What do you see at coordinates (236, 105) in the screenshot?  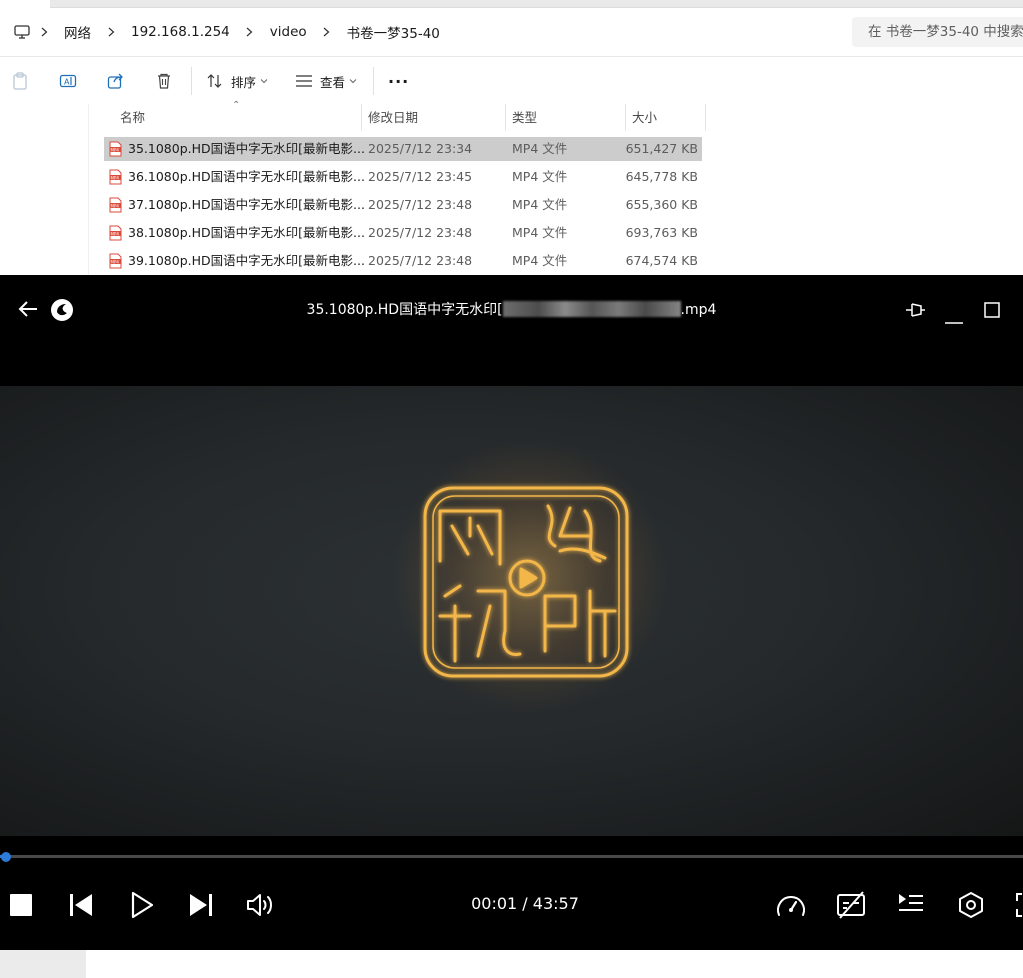 I see `sort-ascending-icon: ⌃` at bounding box center [236, 105].